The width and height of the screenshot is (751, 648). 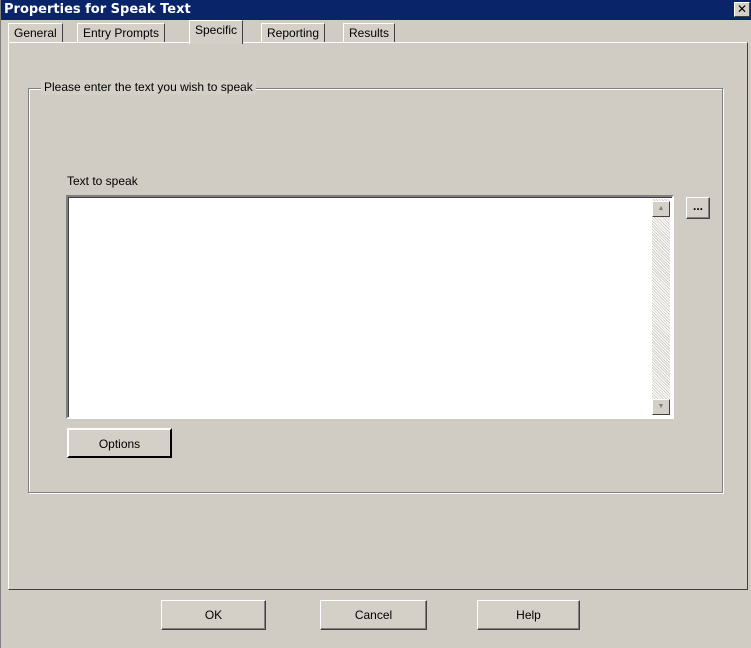 What do you see at coordinates (213, 615) in the screenshot?
I see `ok-button: OK` at bounding box center [213, 615].